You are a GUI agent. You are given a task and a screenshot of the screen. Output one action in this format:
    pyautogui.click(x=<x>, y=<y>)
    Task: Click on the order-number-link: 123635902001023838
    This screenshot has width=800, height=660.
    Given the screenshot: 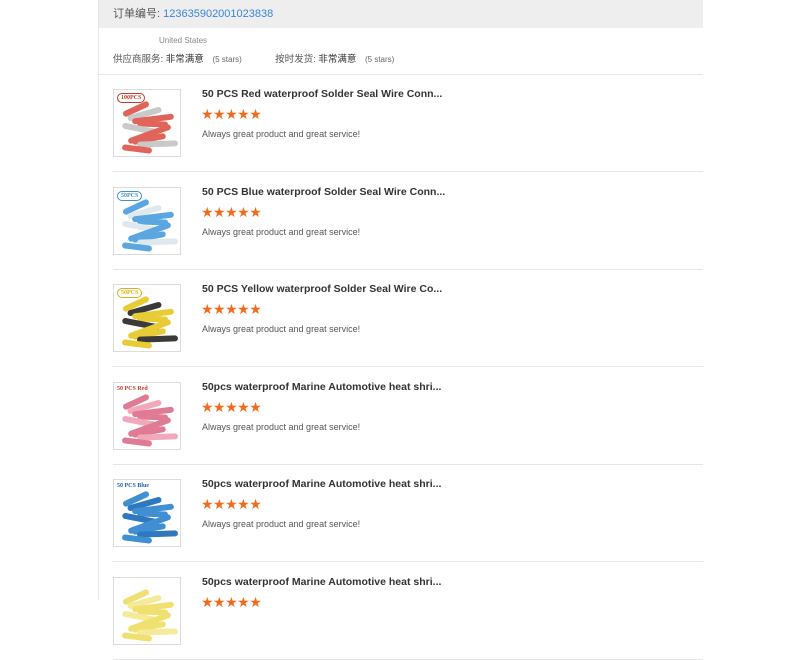 What is the action you would take?
    pyautogui.click(x=218, y=14)
    